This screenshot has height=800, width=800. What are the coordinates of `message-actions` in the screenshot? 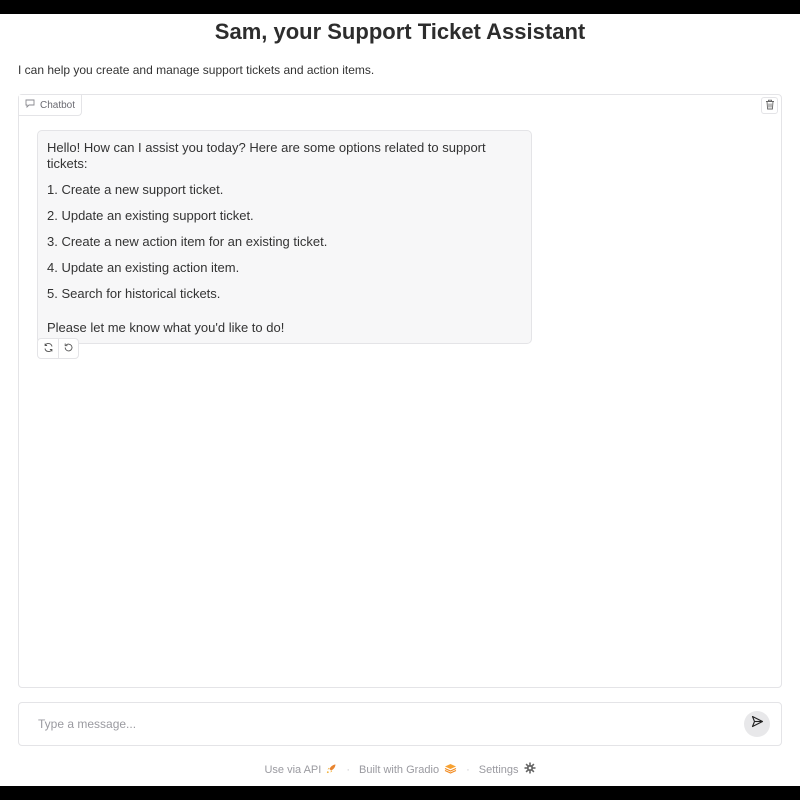 It's located at (58, 348).